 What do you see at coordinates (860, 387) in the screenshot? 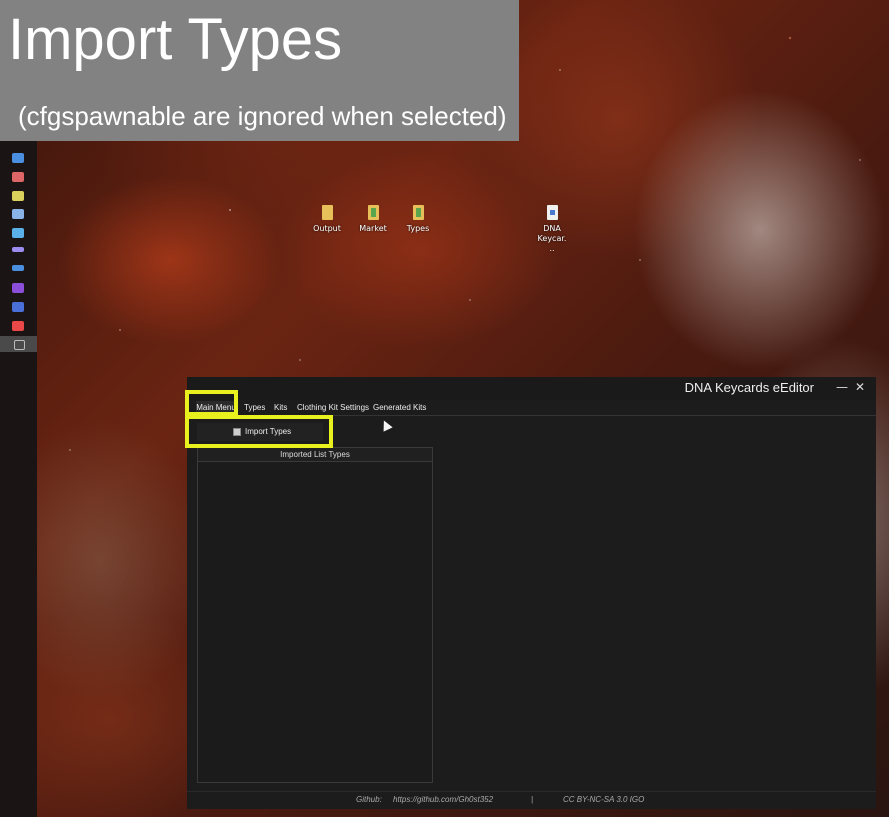
I see `close-button: ✕` at bounding box center [860, 387].